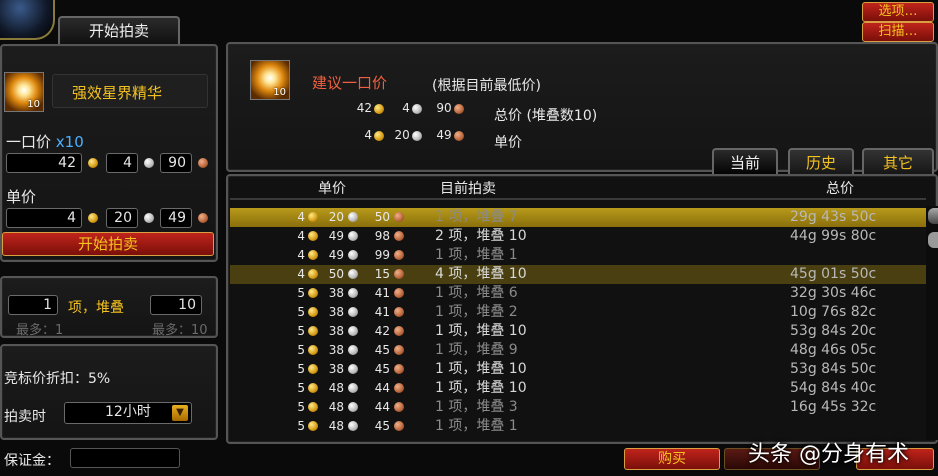  What do you see at coordinates (176, 305) in the screenshot?
I see `stack-size-input: 10` at bounding box center [176, 305].